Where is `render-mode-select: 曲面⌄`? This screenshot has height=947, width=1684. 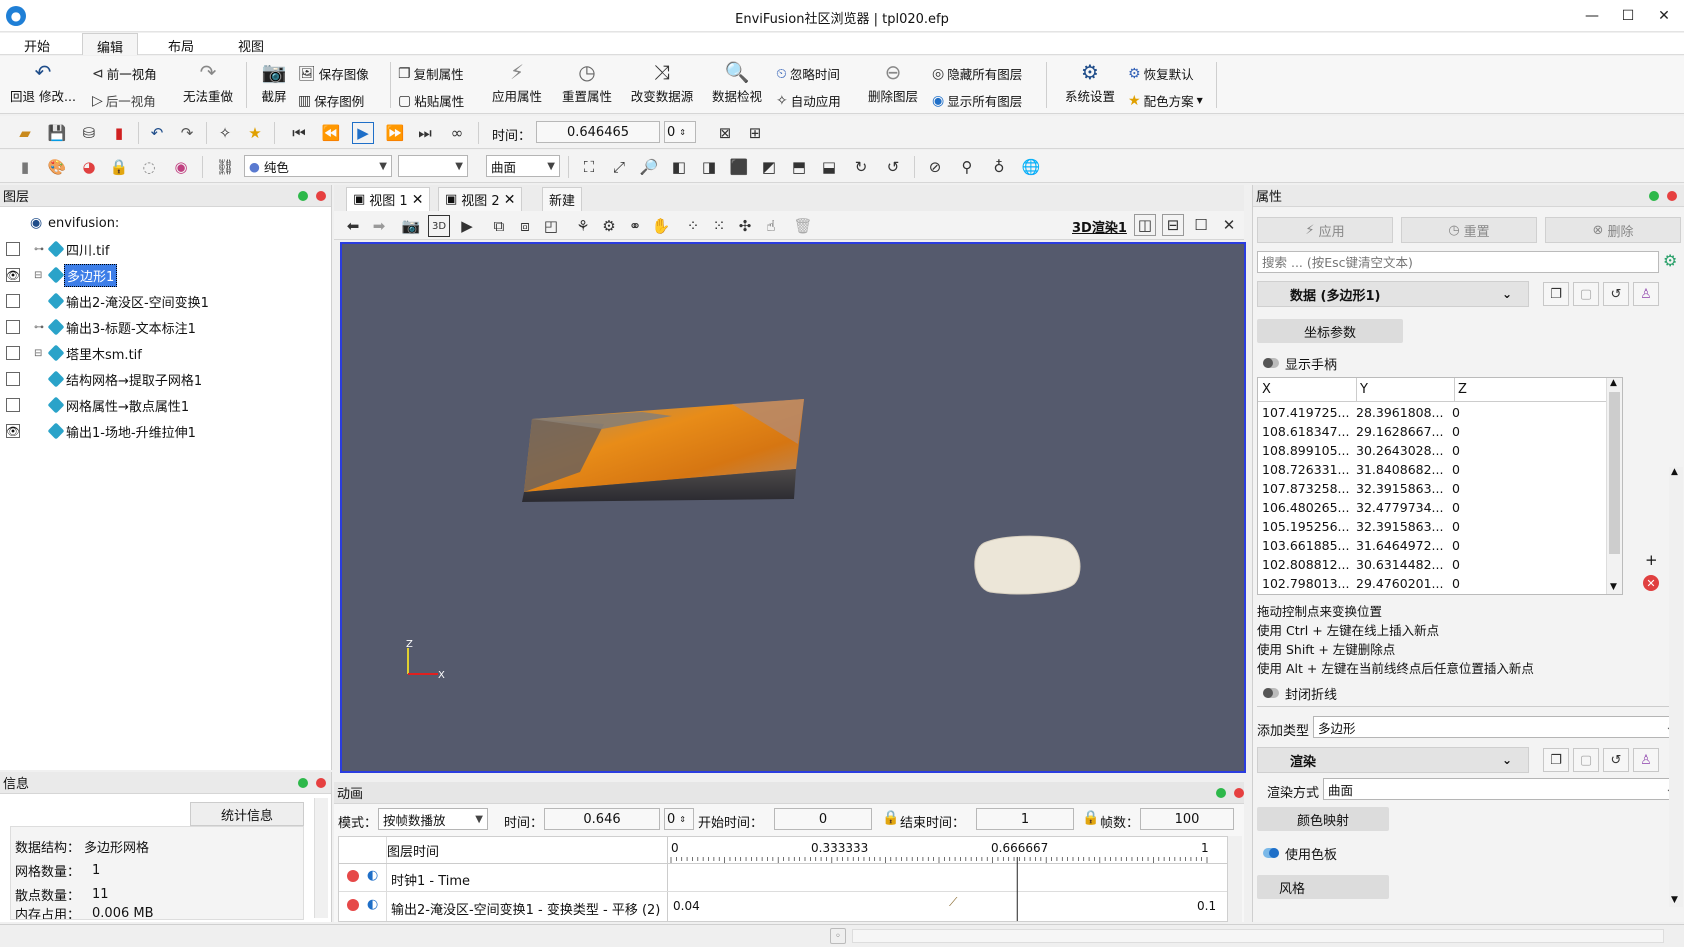 render-mode-select: 曲面⌄ is located at coordinates (1501, 789).